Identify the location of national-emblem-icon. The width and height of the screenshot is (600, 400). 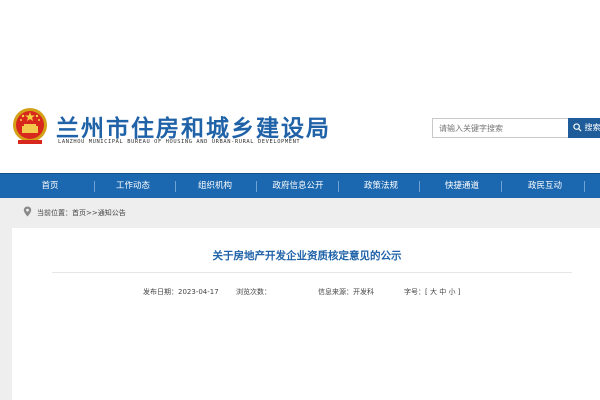
(30, 126).